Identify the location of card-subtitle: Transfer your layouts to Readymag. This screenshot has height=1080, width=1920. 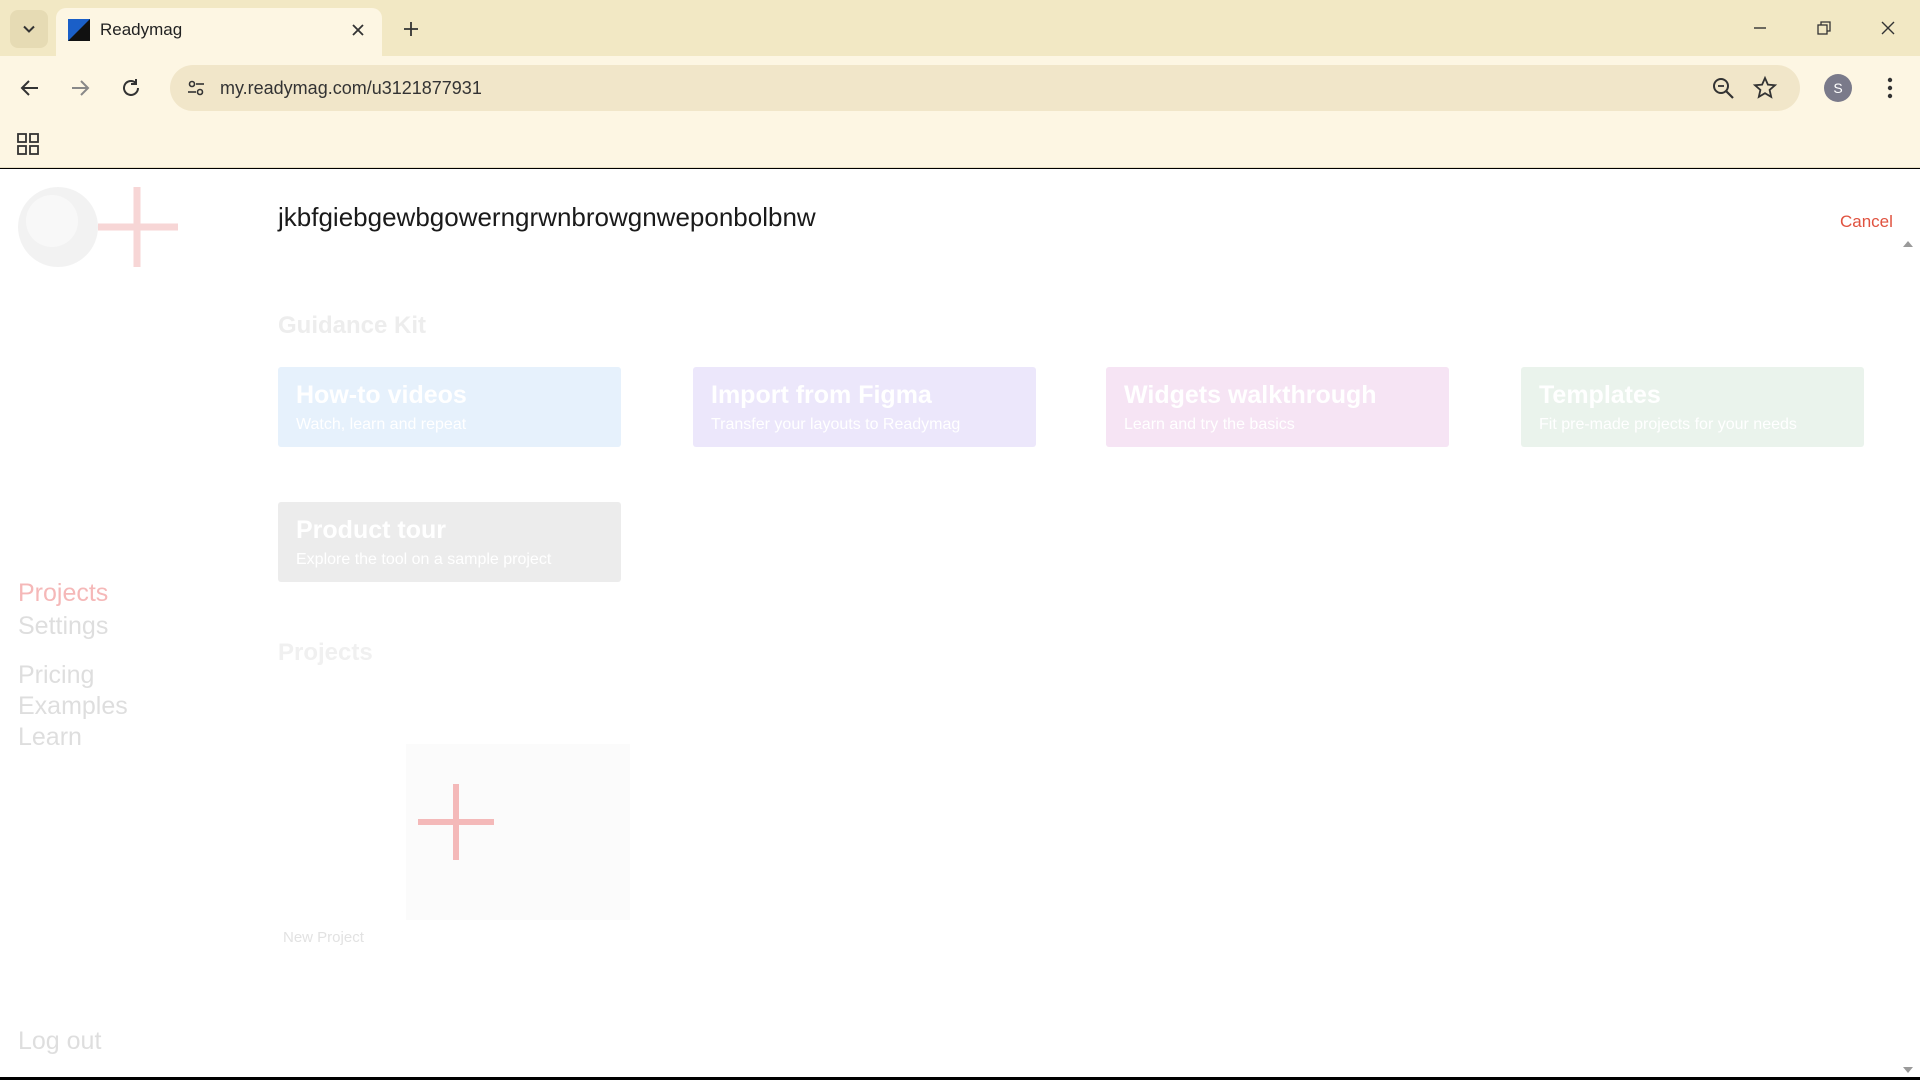
(836, 424).